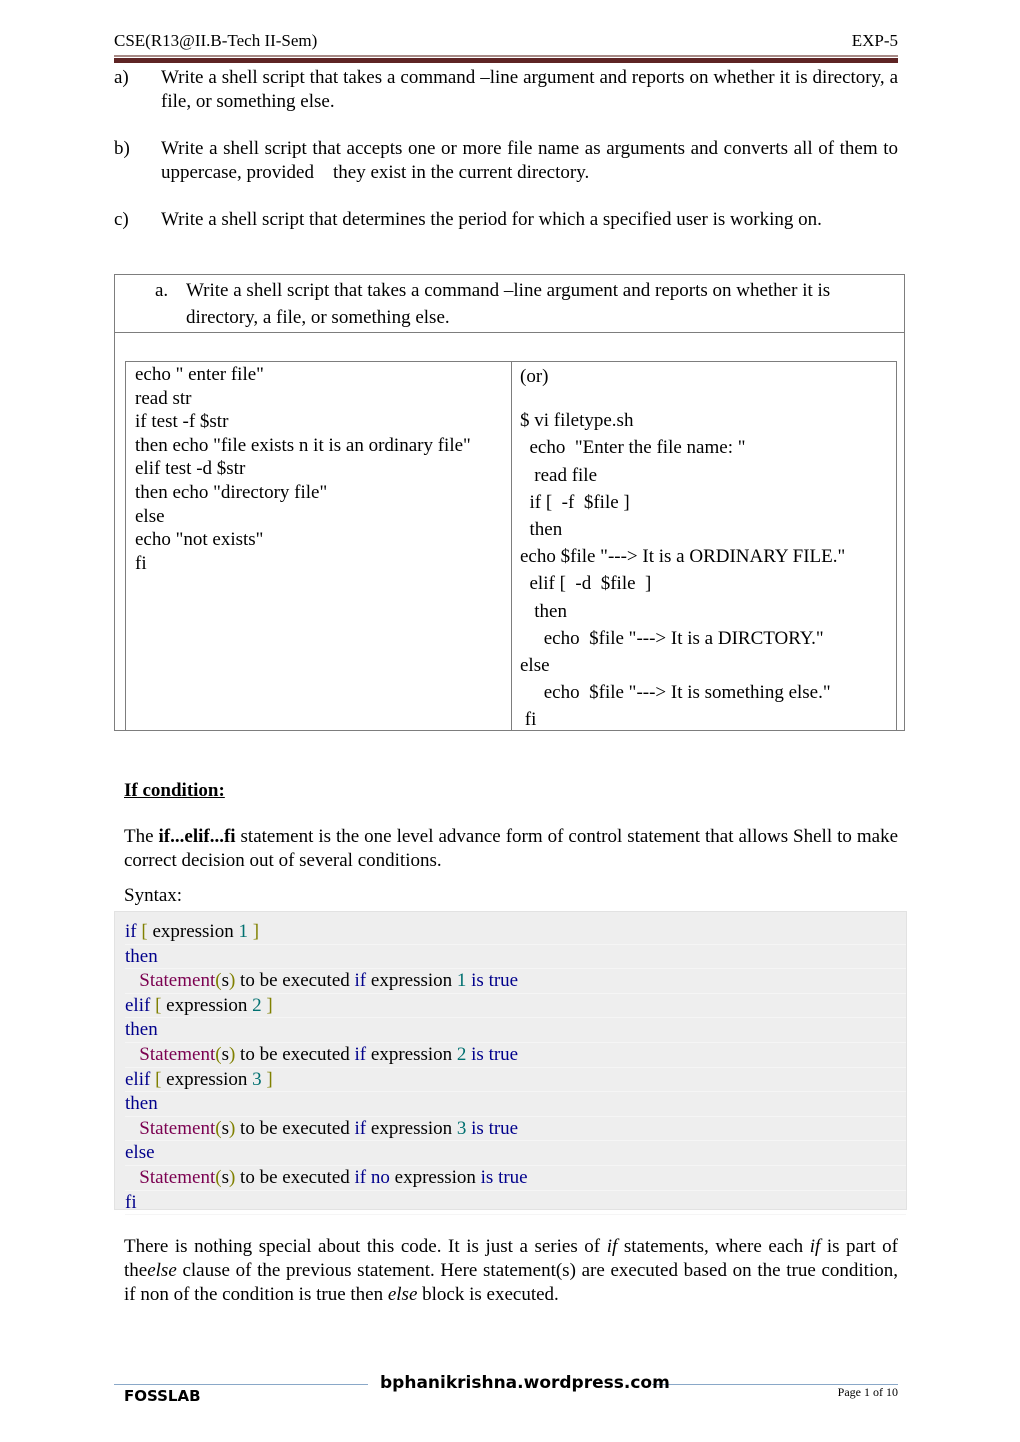 This screenshot has height=1442, width=1020. I want to click on code-line: echo $file "---> It is a ORDINARY FILE.", so click(683, 557).